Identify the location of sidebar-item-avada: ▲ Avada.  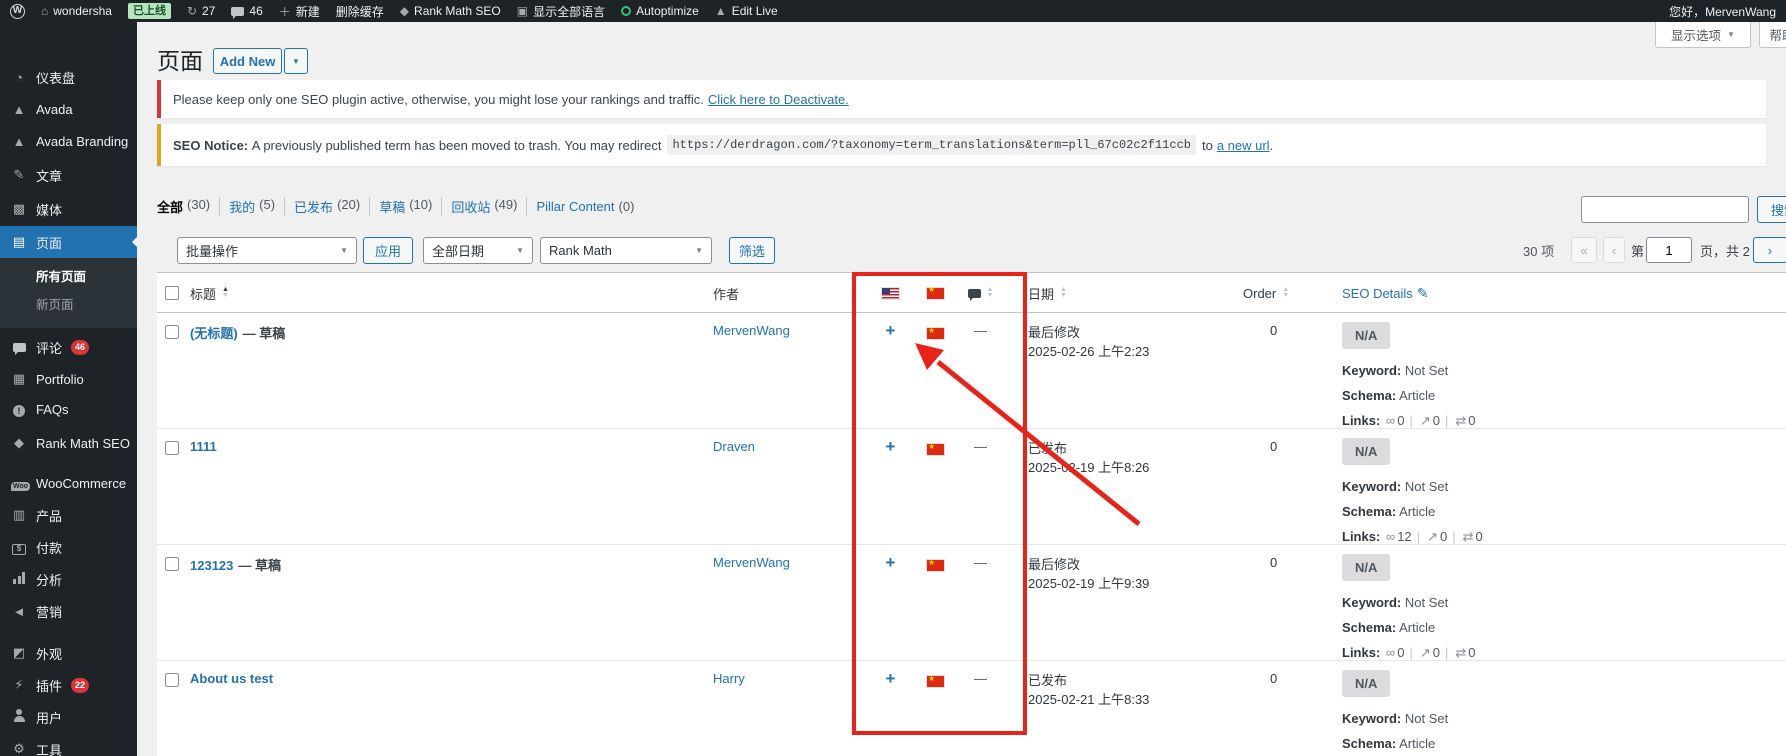
(68, 109).